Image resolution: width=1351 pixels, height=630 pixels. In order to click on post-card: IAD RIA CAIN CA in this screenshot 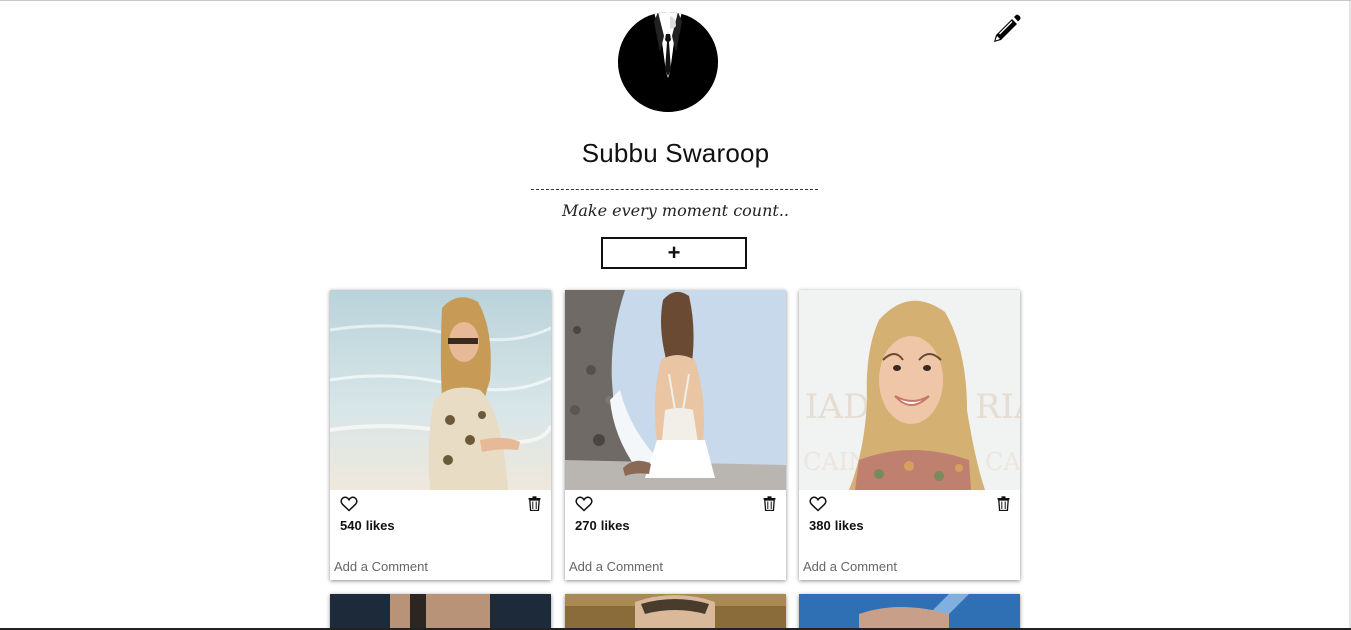, I will do `click(909, 435)`.